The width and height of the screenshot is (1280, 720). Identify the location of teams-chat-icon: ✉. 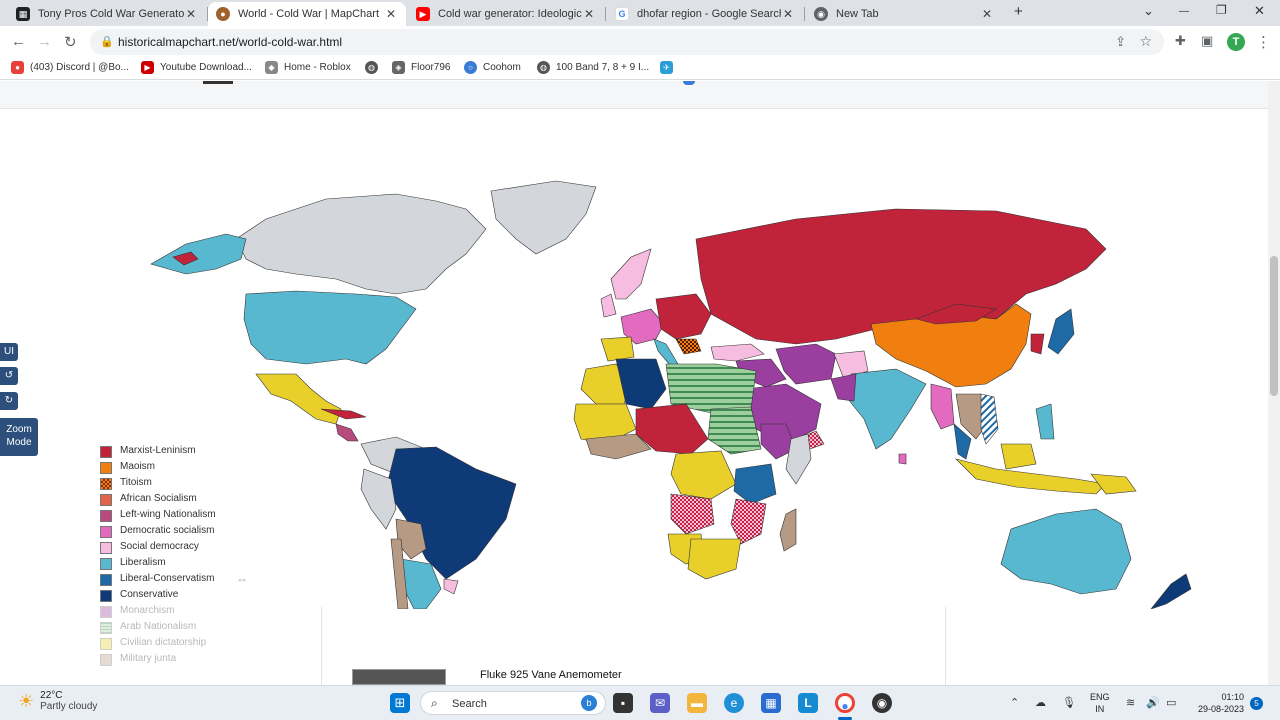
(660, 703).